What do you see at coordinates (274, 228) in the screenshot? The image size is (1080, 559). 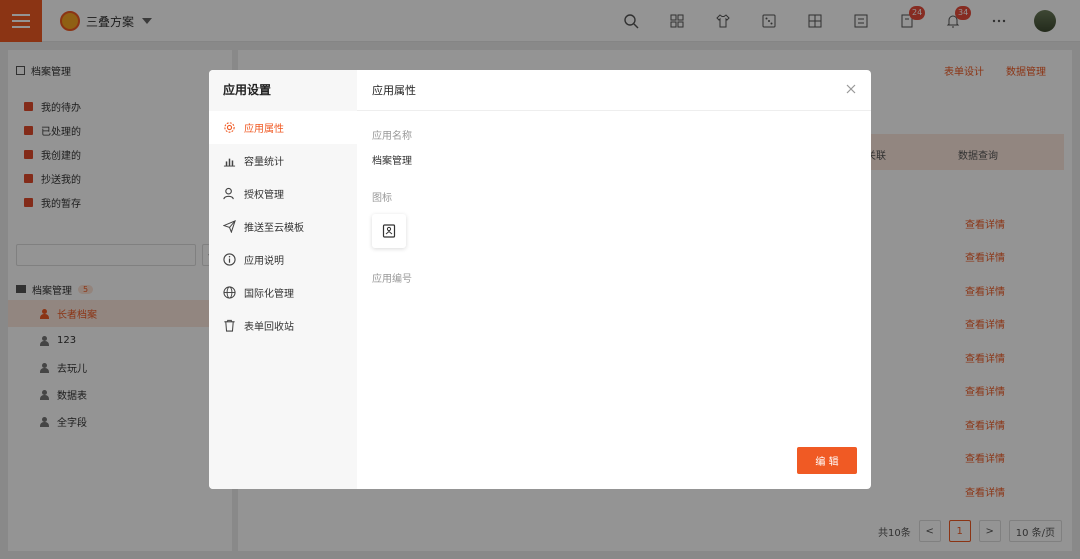 I see `nav-item-label: 推送至云模板` at bounding box center [274, 228].